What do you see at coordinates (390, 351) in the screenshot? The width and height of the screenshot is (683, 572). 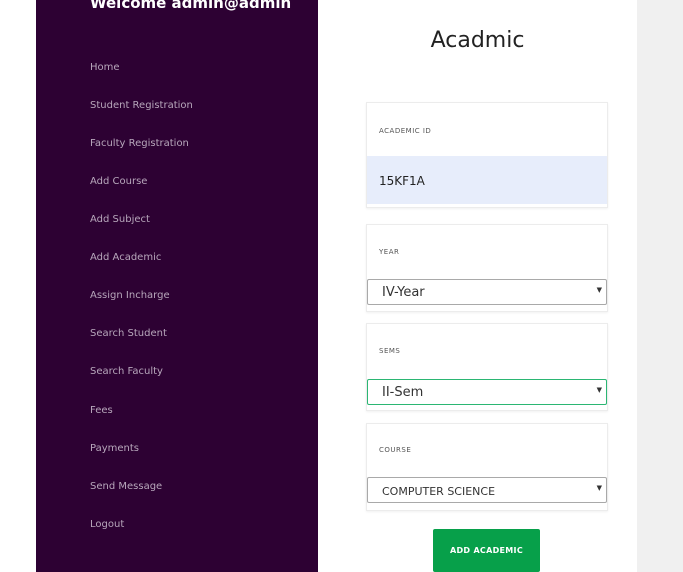 I see `sems-label: SEMS` at bounding box center [390, 351].